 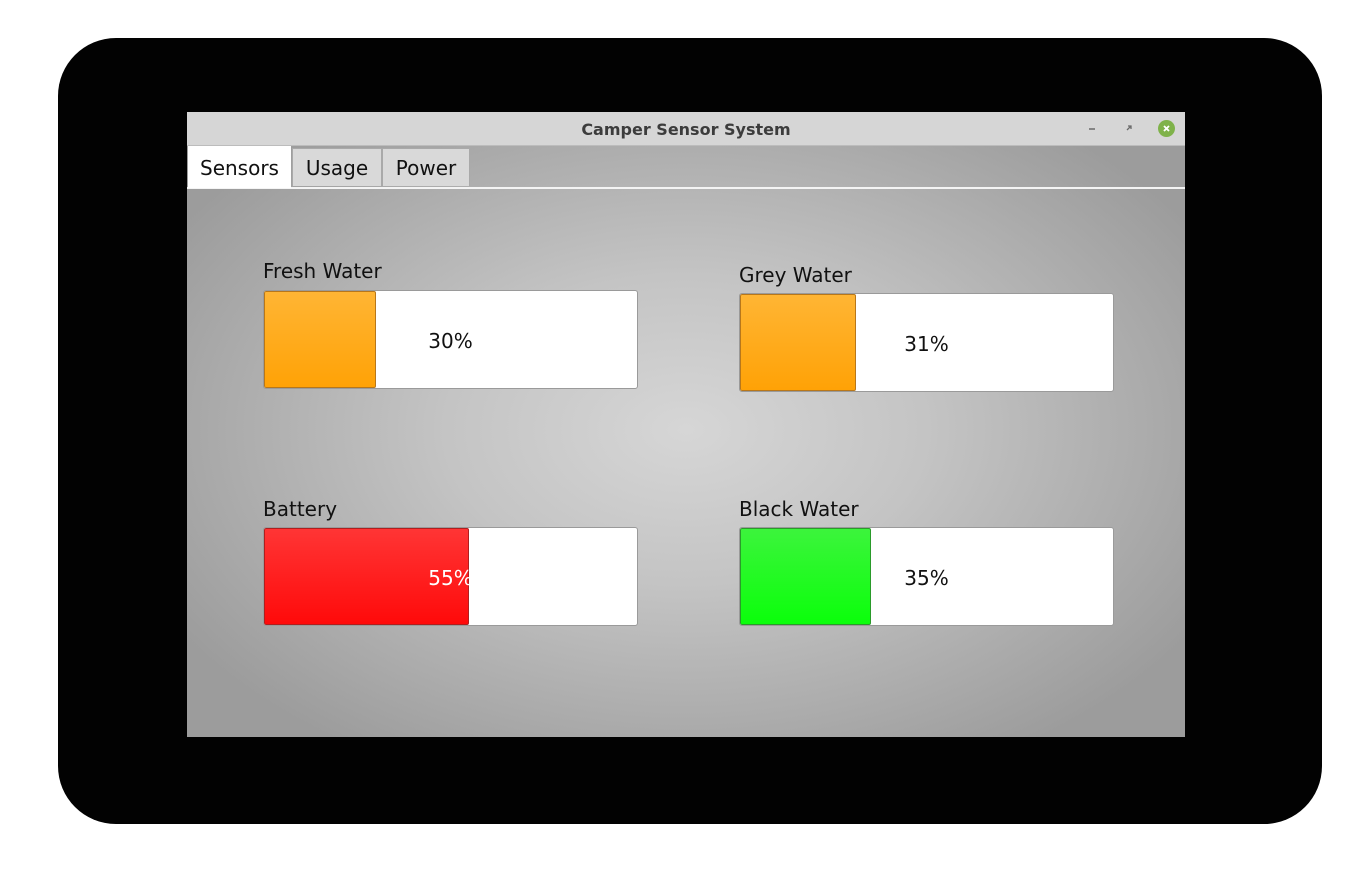 I want to click on black-water-gauge: 35%, so click(x=926, y=576).